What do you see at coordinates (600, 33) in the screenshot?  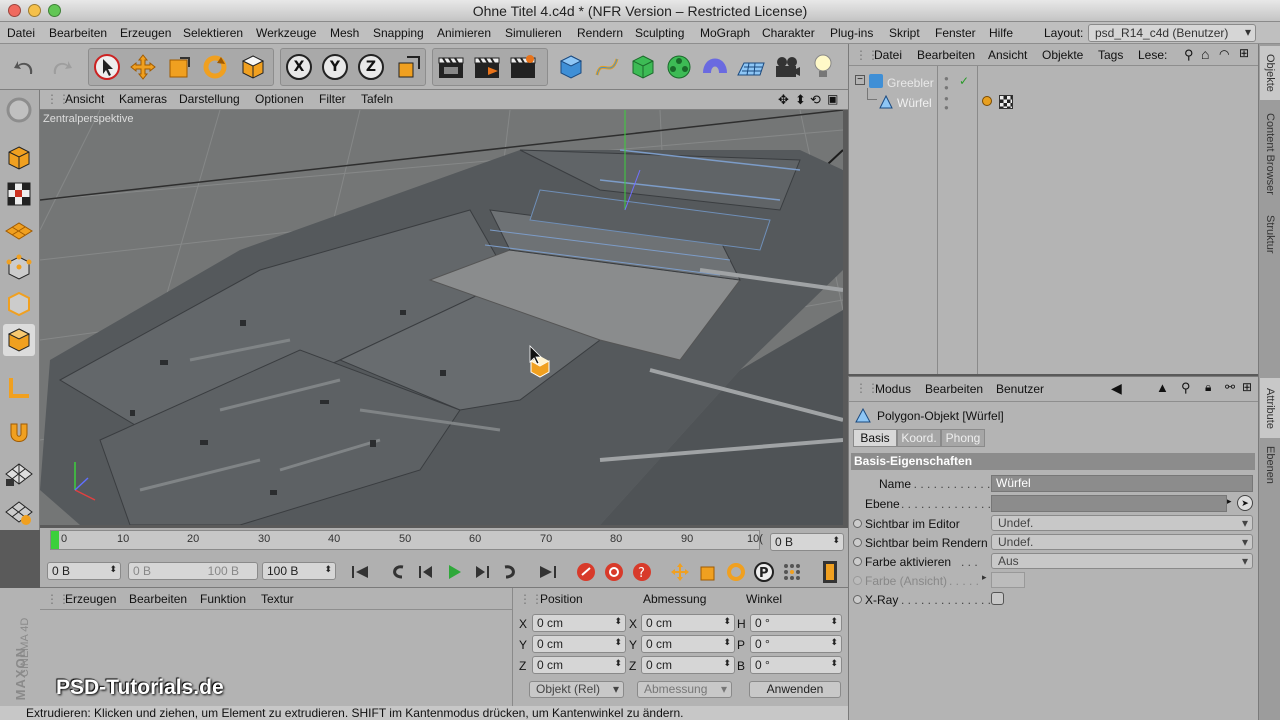 I see `menu-rendern: Rendern` at bounding box center [600, 33].